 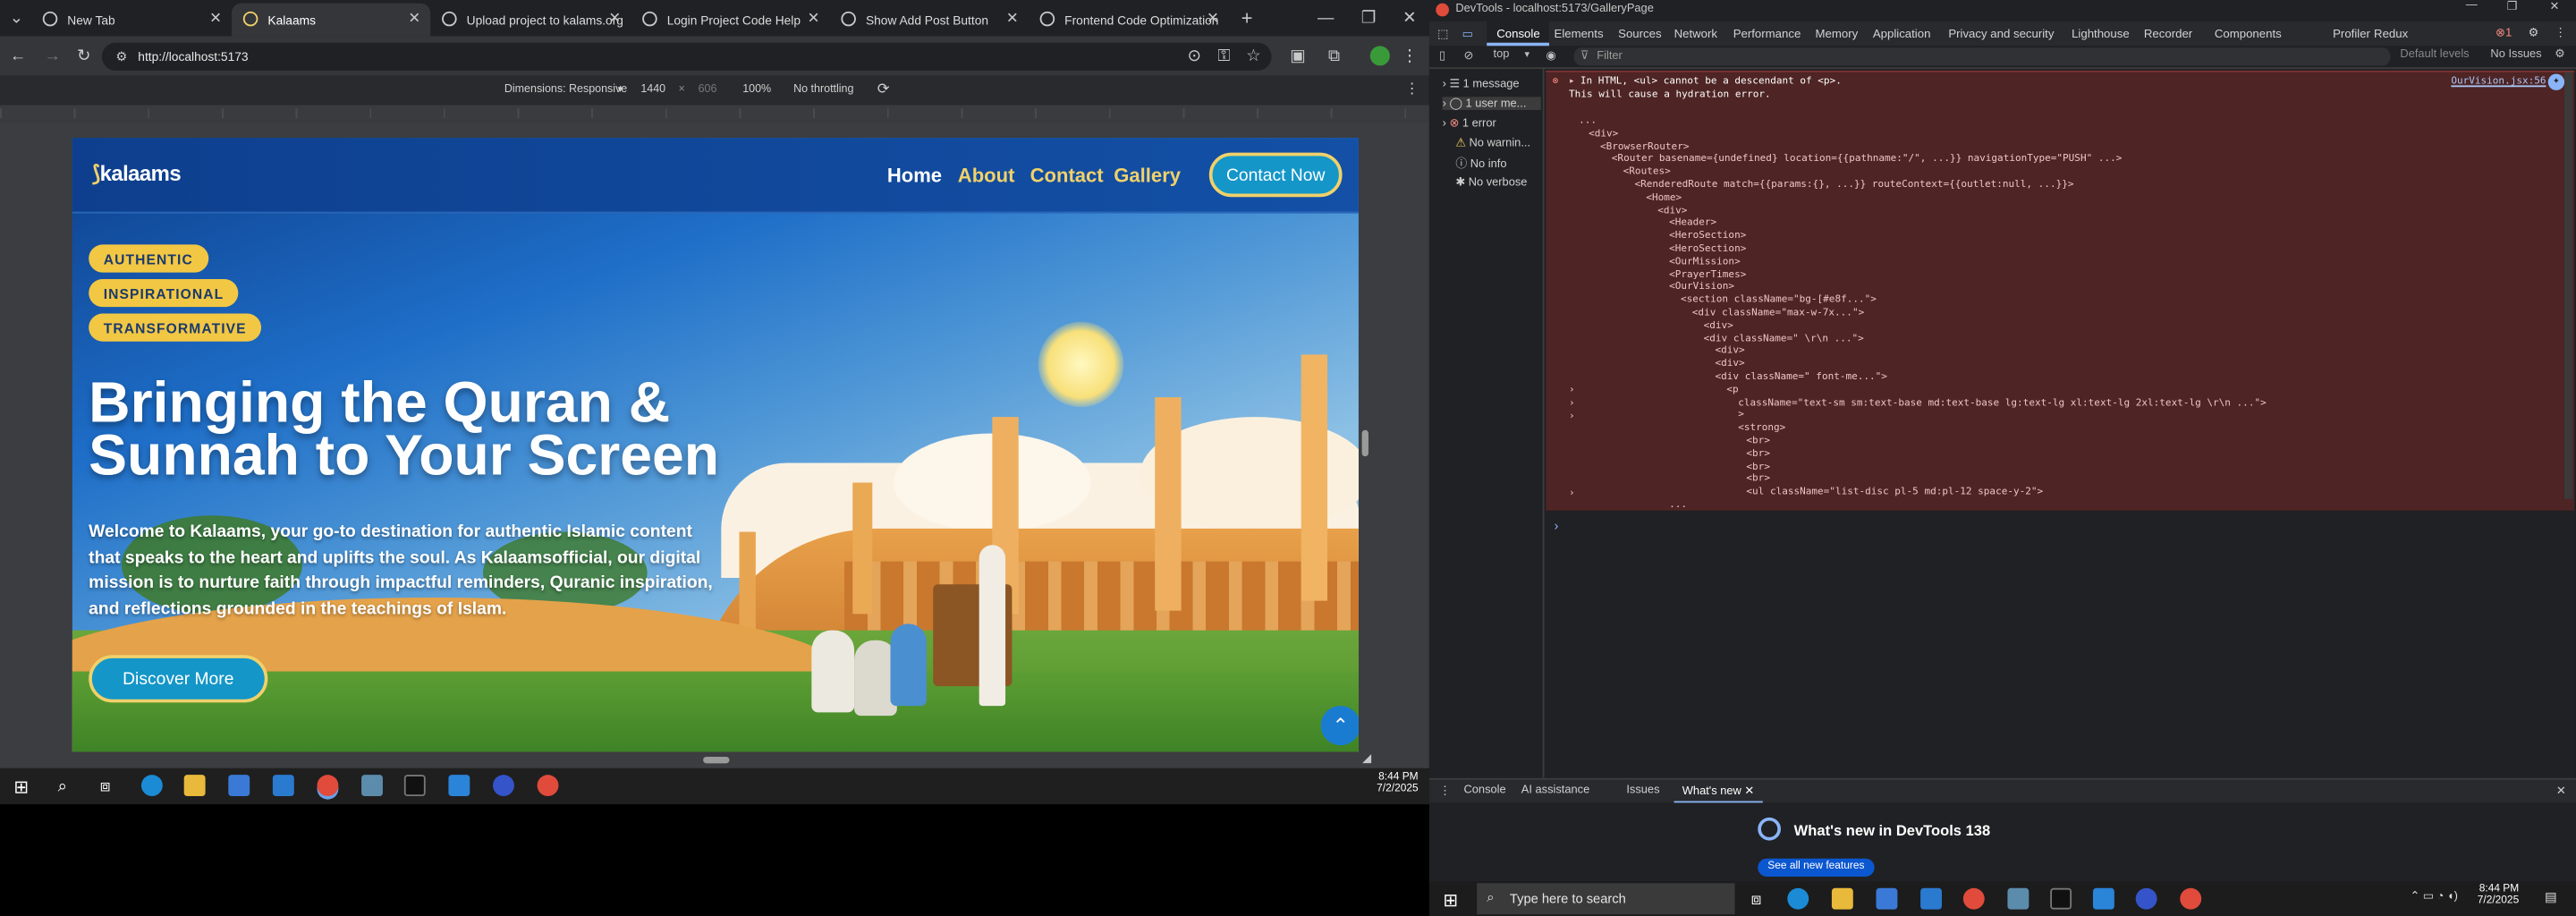 What do you see at coordinates (1379, 56) in the screenshot?
I see `profile-avatar` at bounding box center [1379, 56].